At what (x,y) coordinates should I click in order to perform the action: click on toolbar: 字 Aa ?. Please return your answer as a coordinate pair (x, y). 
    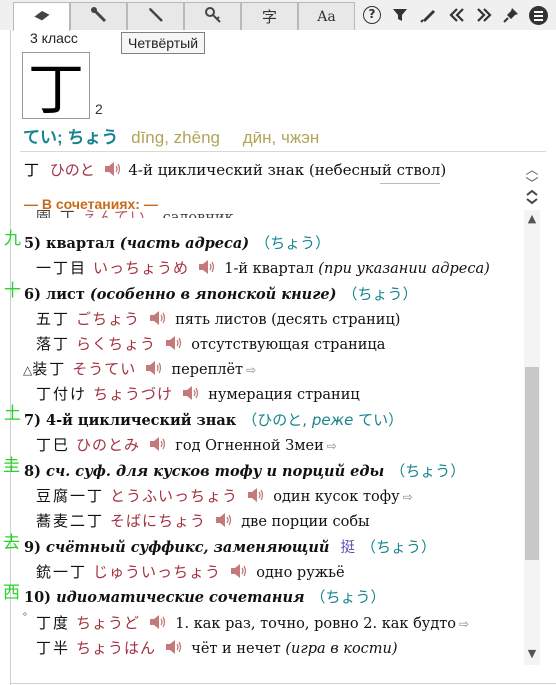
    Looking at the image, I should click on (278, 15).